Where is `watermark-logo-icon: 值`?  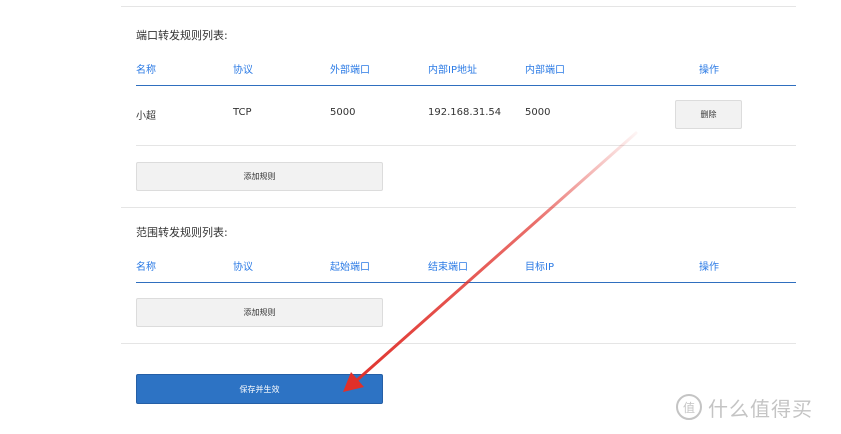 watermark-logo-icon: 值 is located at coordinates (689, 407).